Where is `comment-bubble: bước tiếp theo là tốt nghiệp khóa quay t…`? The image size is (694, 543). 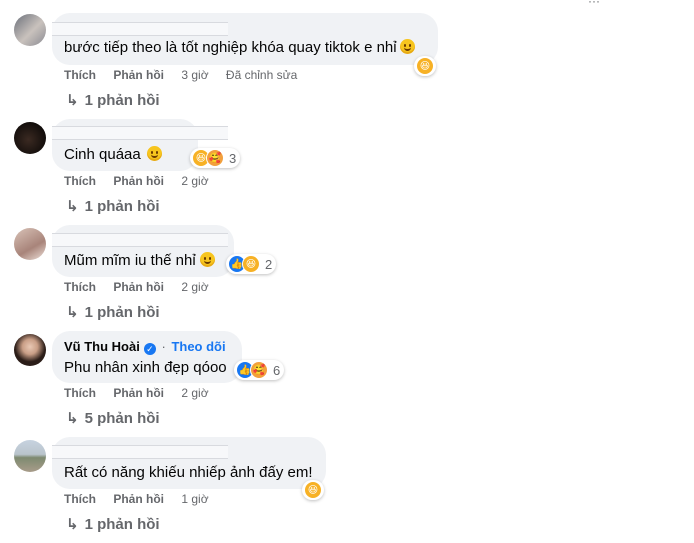
comment-bubble: bước tiếp theo là tốt nghiệp khóa quay t… is located at coordinates (245, 39).